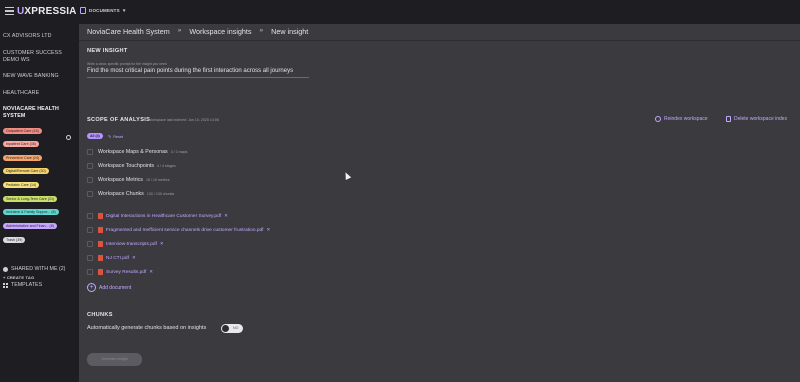 The height and width of the screenshot is (382, 800). I want to click on generate-insight-button: Generate insight, so click(114, 359).